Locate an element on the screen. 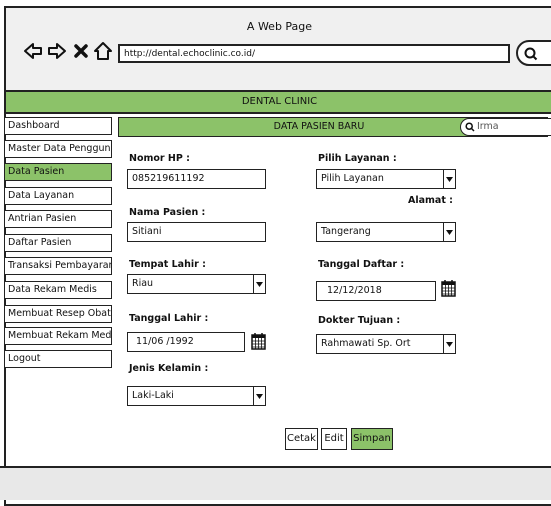 Image resolution: width=551 pixels, height=506 pixels. sidebar-item-membuat-resep-obat: Membuat Resep Obat is located at coordinates (58, 314).